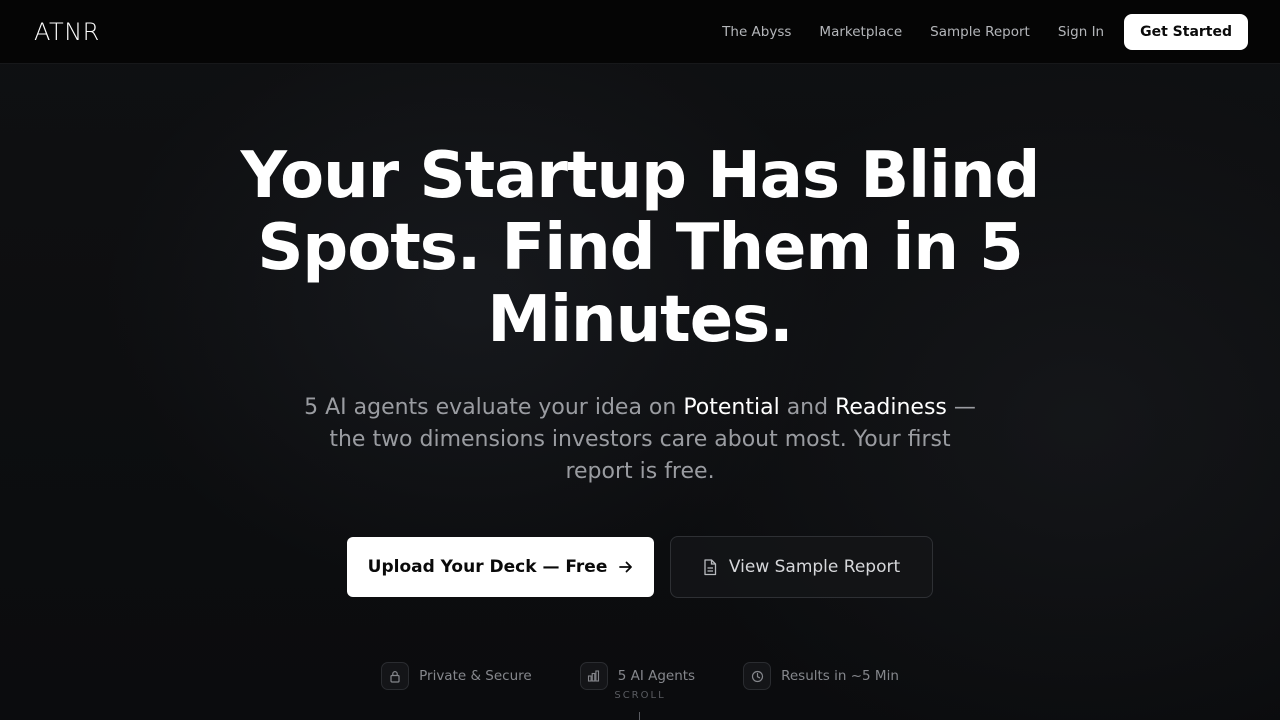  What do you see at coordinates (710, 566) in the screenshot?
I see `document-icon` at bounding box center [710, 566].